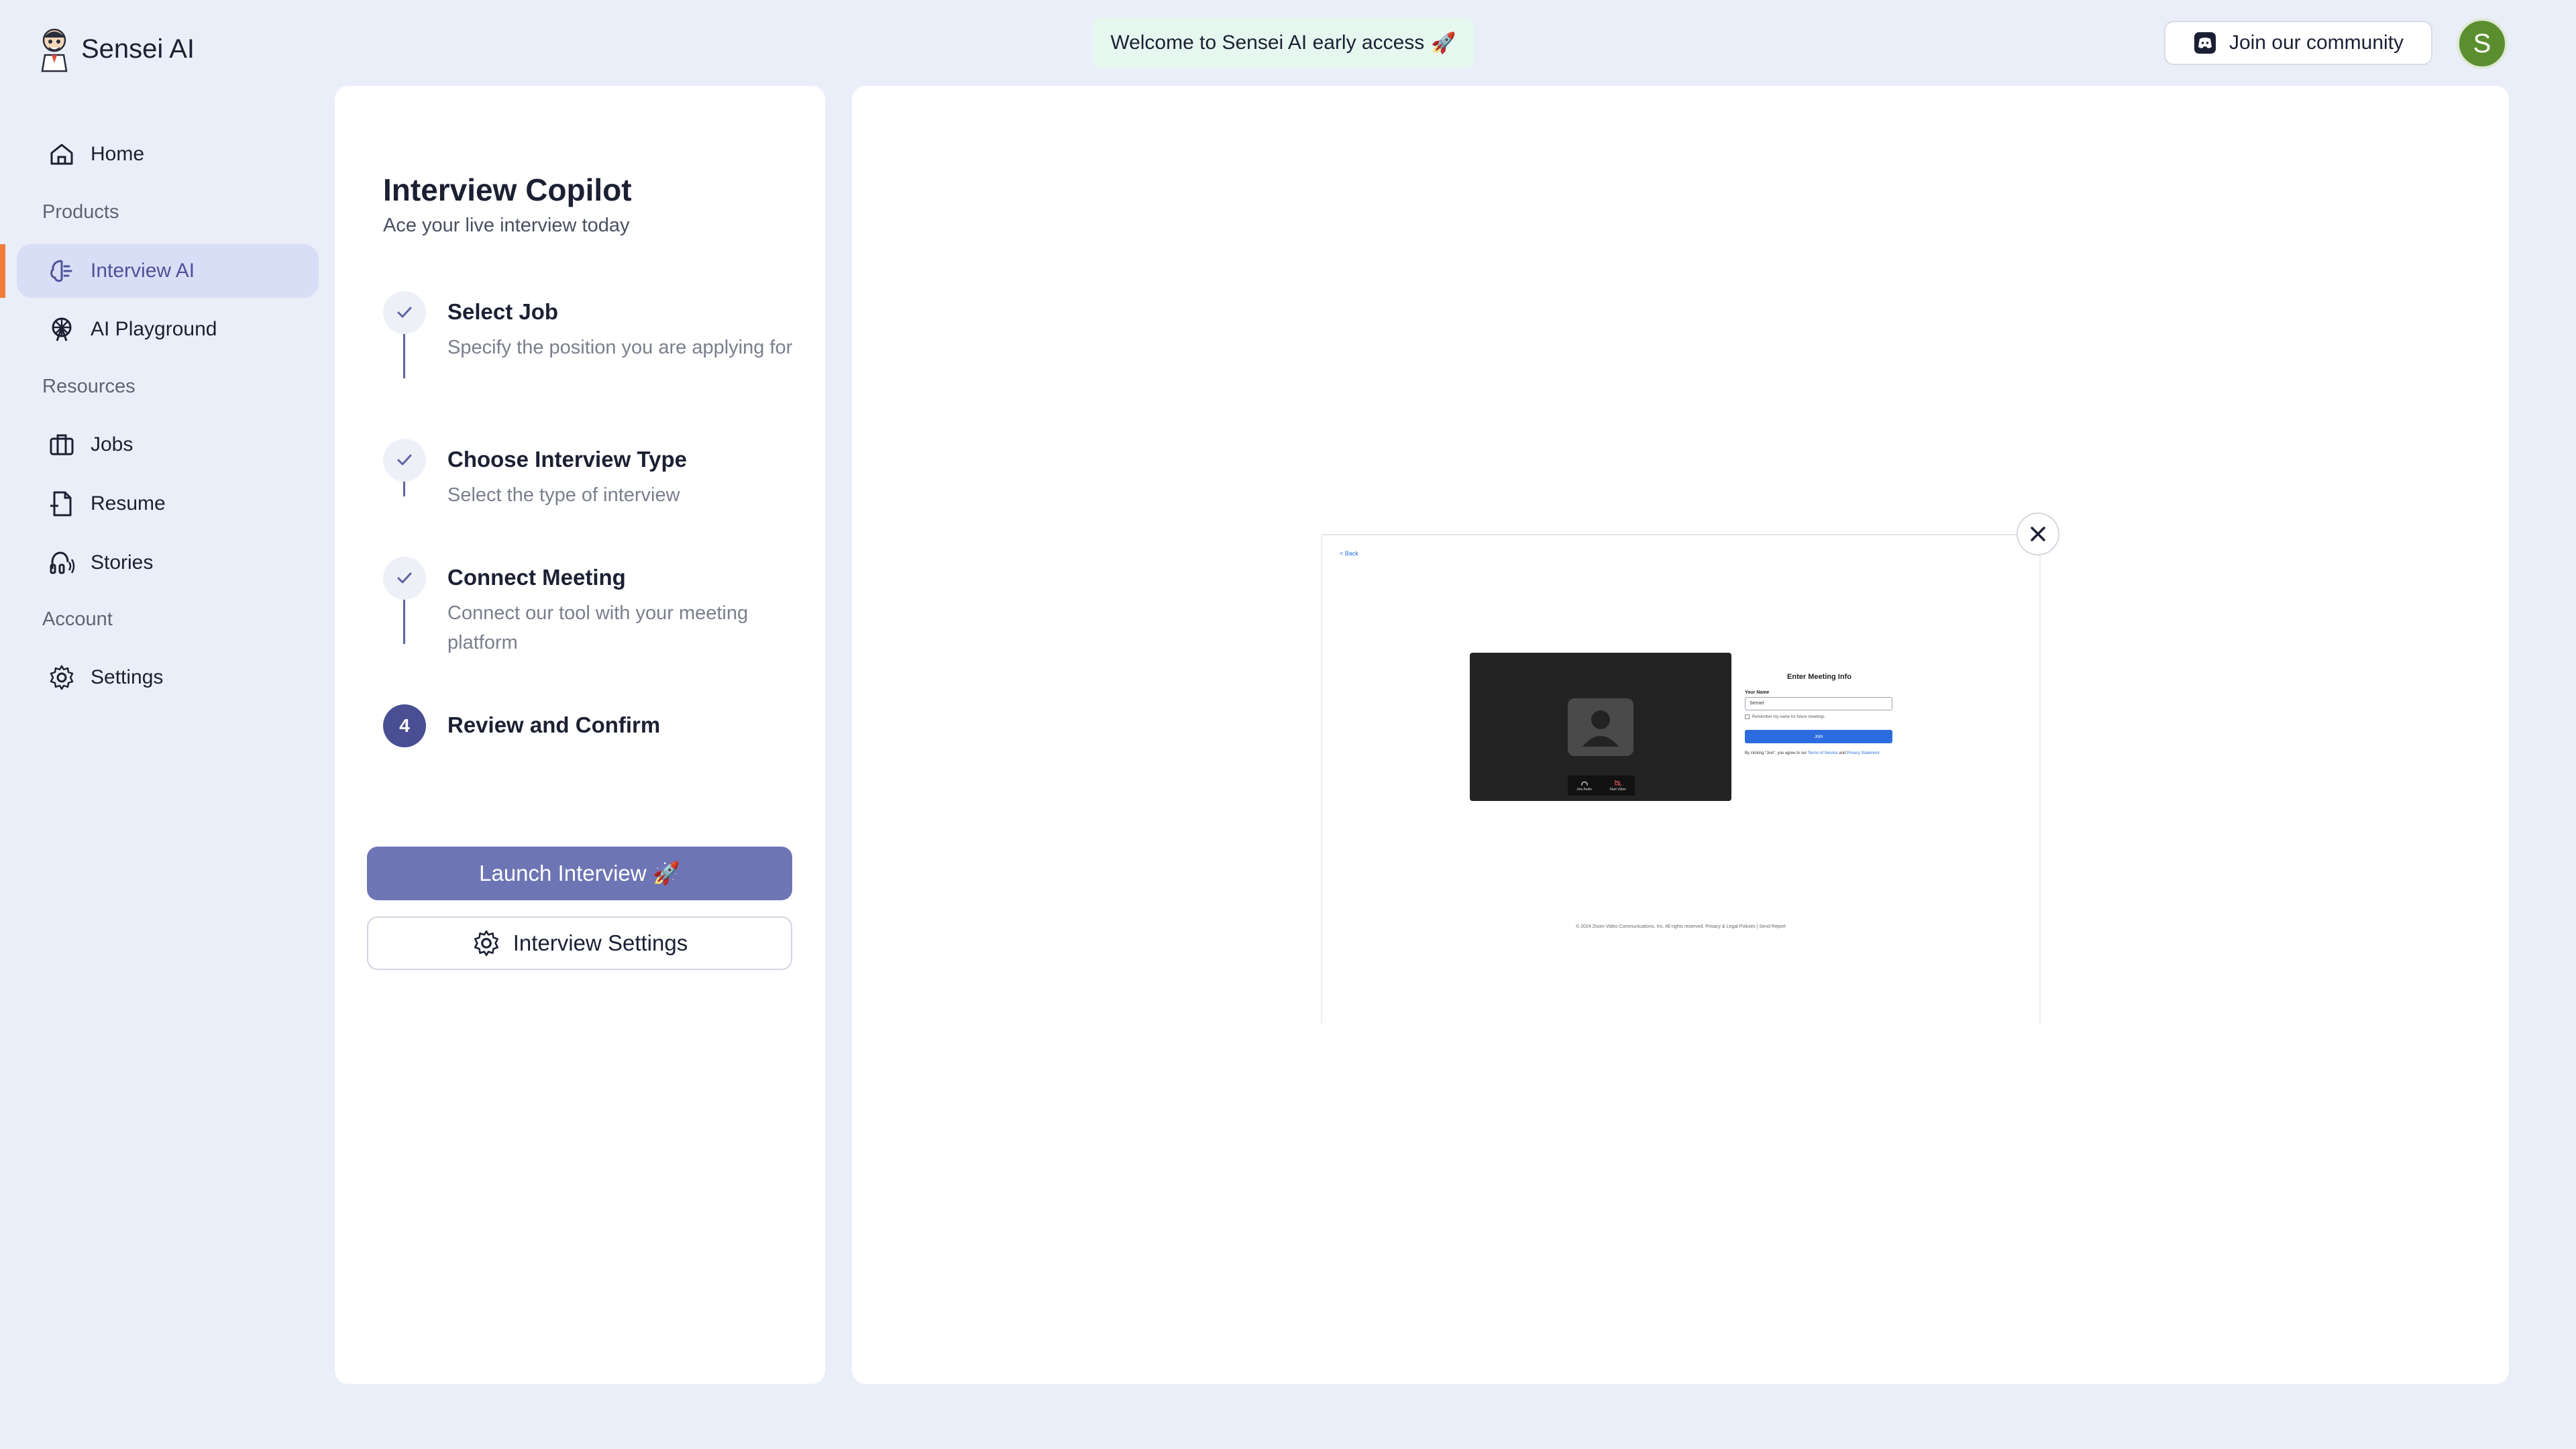 Image resolution: width=2576 pixels, height=1449 pixels. Describe the element at coordinates (168, 445) in the screenshot. I see `sidebar-item-jobs: Jobs` at that location.